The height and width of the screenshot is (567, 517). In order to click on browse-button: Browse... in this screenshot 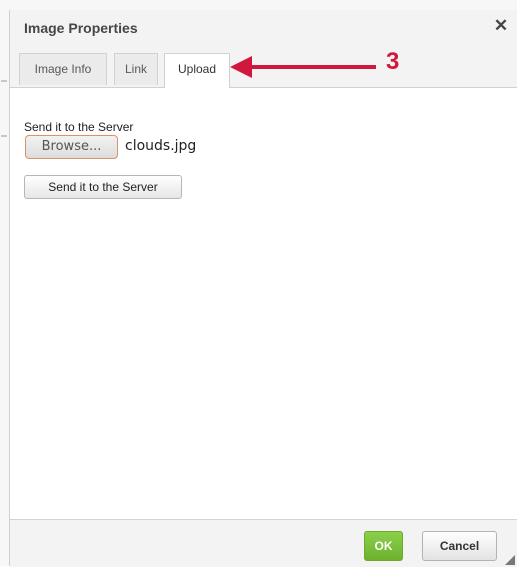, I will do `click(71, 147)`.